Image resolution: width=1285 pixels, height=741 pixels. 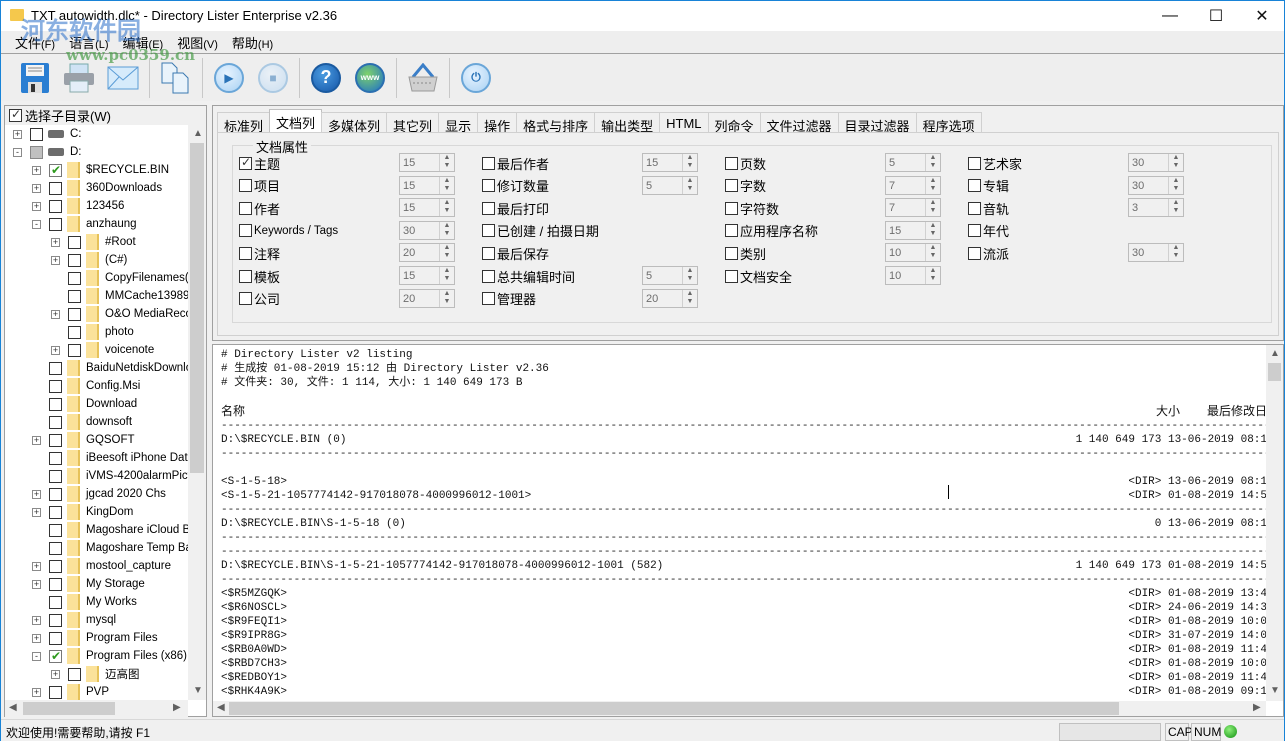 I want to click on stop-button: ■, so click(x=273, y=78).